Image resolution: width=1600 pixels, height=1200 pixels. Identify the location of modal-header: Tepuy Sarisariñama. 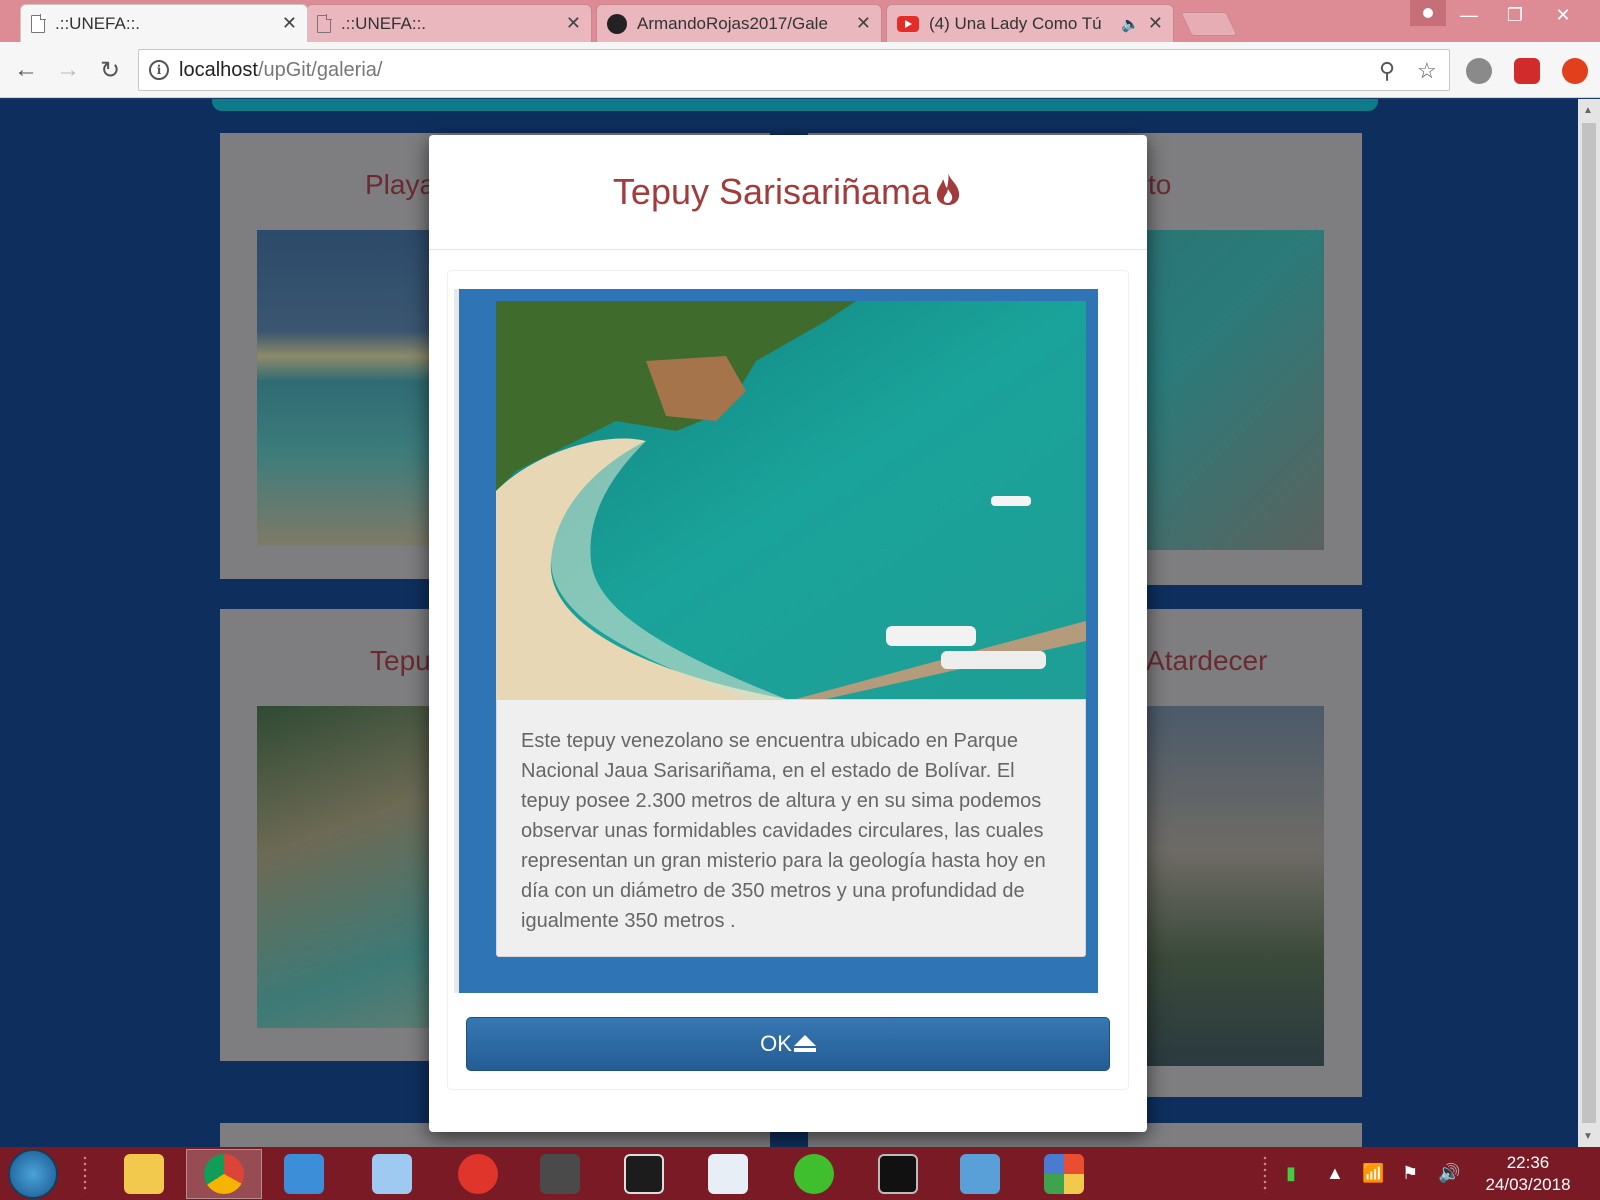
(788, 192).